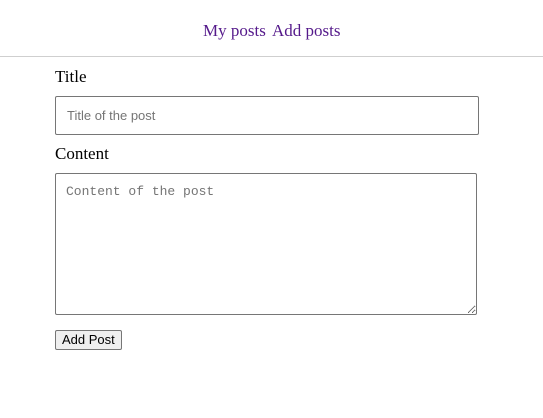 This screenshot has height=418, width=543. Describe the element at coordinates (306, 31) in the screenshot. I see `nav-link-add-posts: Add posts` at that location.